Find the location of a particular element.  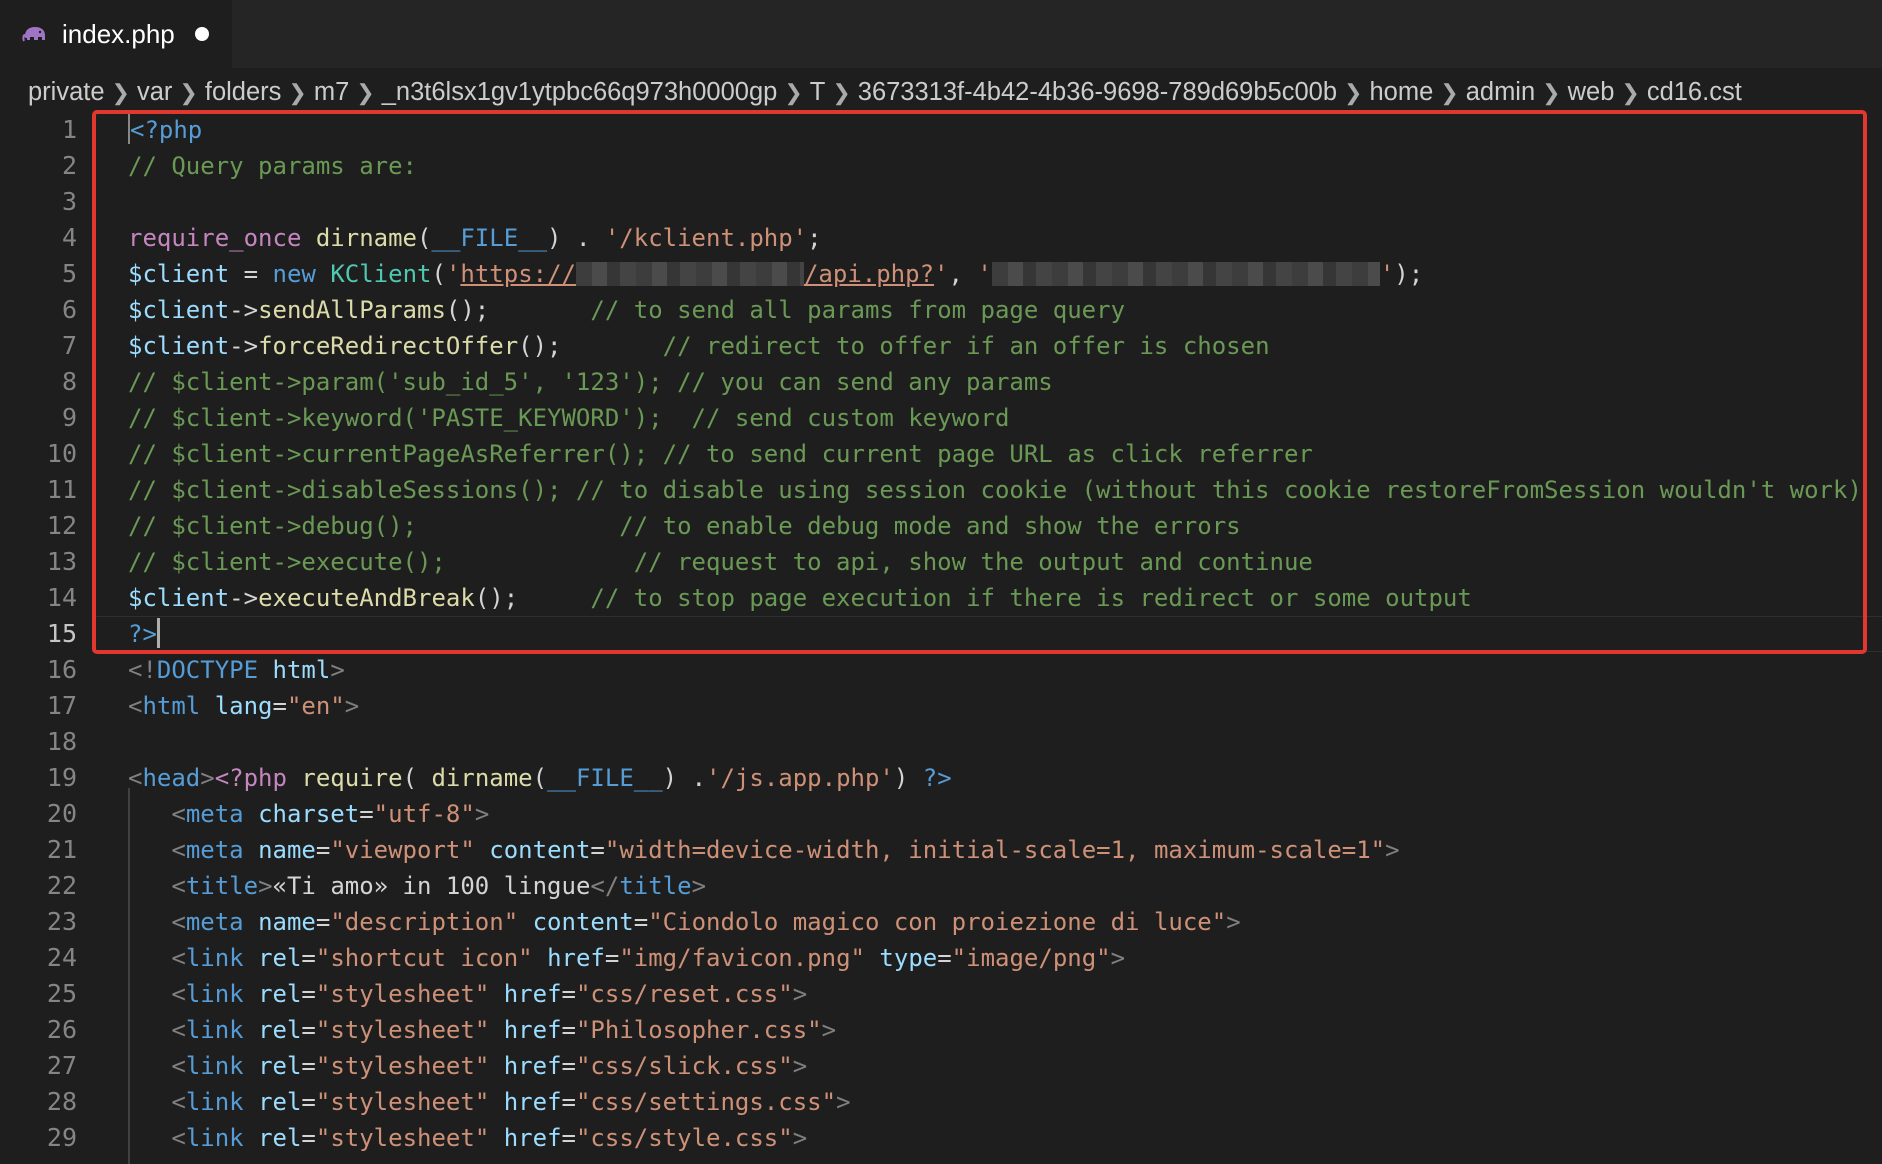

code-token: "viewport" is located at coordinates (402, 850).